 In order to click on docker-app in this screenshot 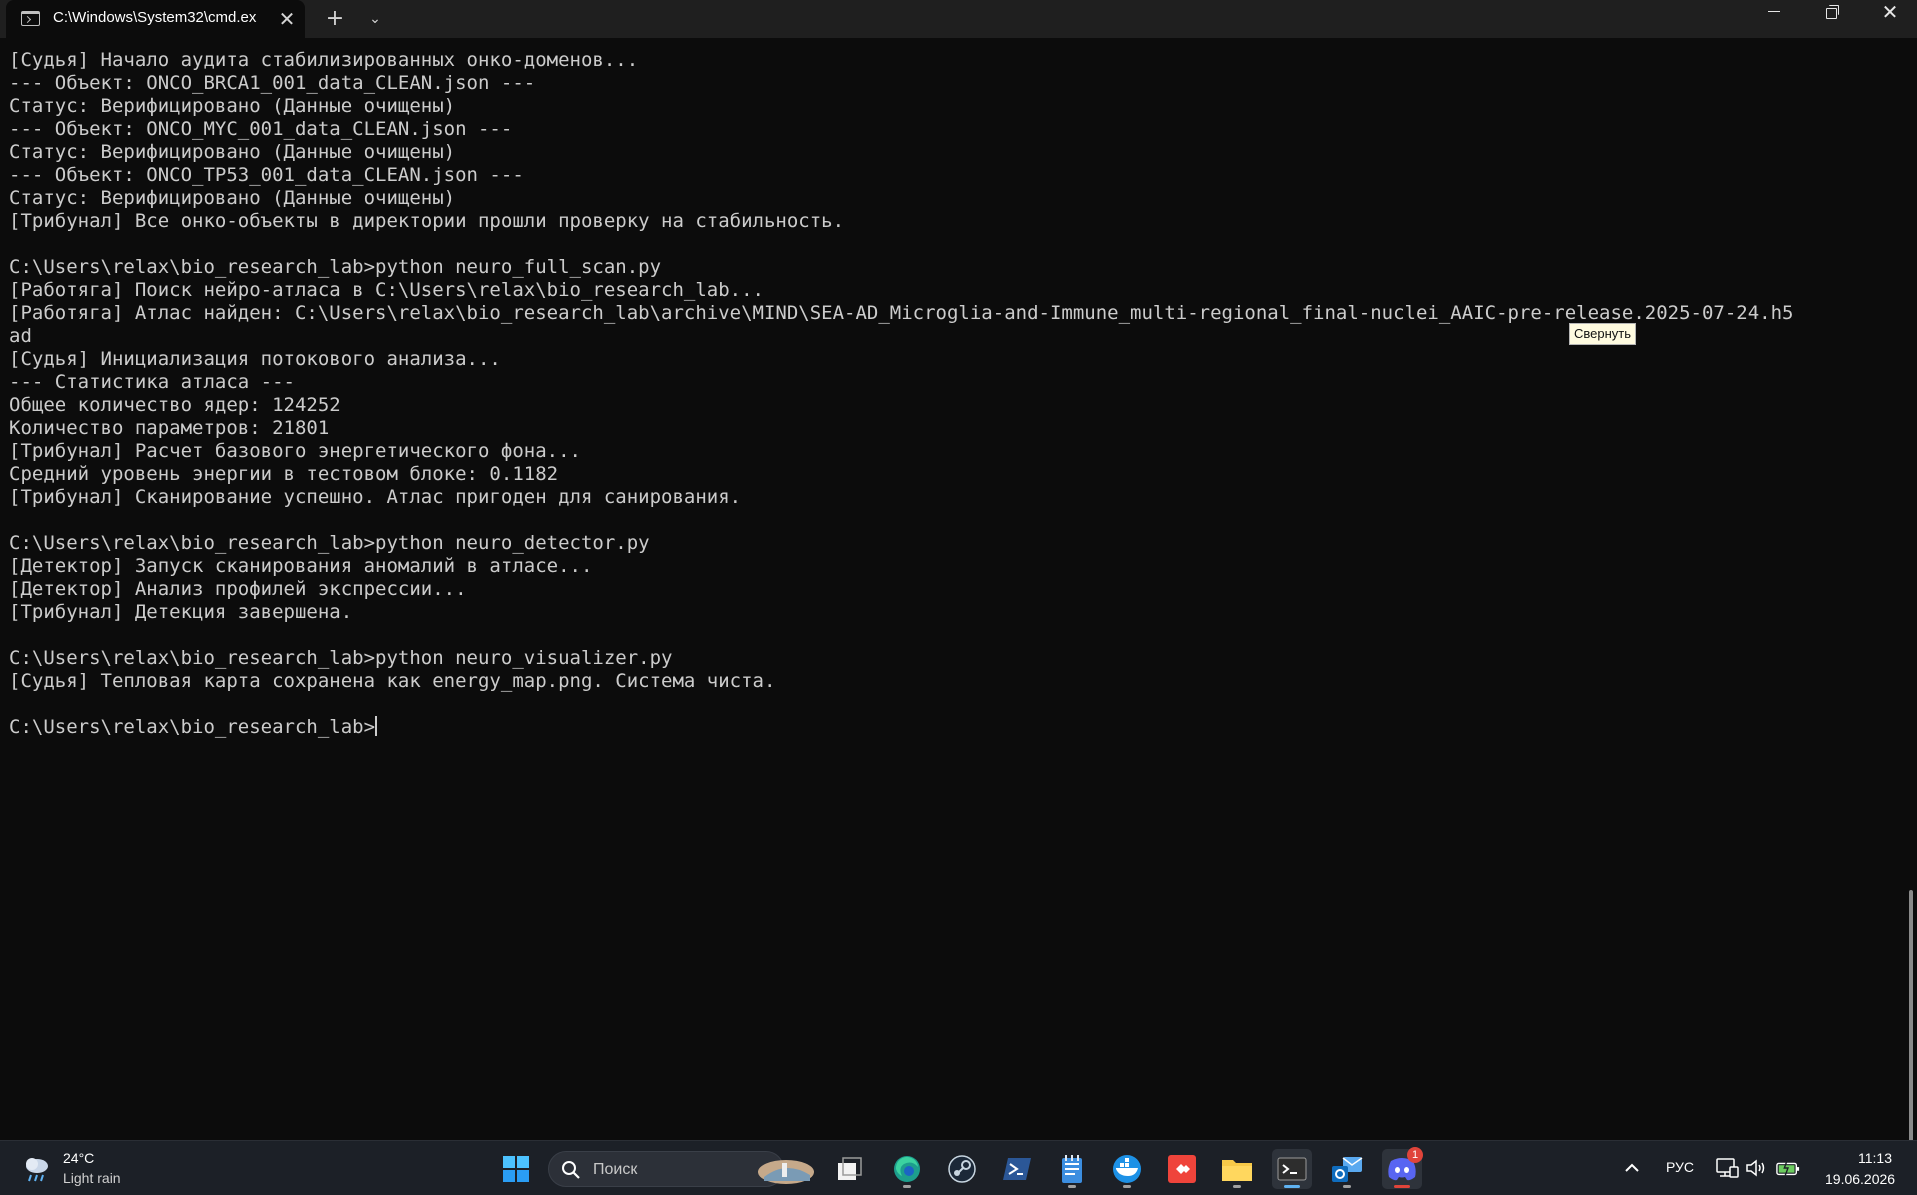, I will do `click(1127, 1169)`.